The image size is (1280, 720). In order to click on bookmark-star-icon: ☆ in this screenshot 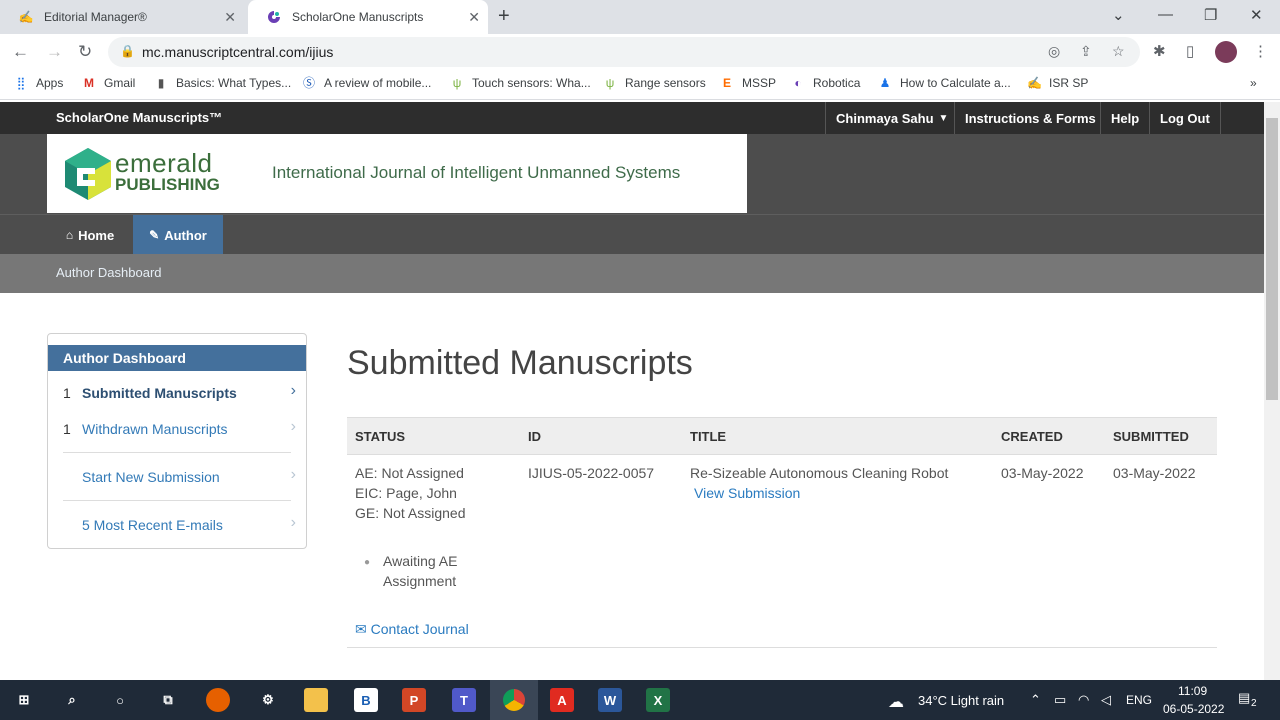, I will do `click(1118, 51)`.